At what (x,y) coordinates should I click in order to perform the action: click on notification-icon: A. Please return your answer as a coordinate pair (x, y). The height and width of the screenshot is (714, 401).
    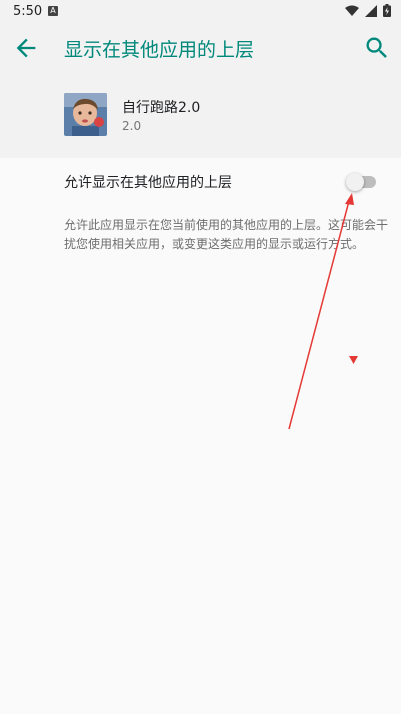
    Looking at the image, I should click on (53, 11).